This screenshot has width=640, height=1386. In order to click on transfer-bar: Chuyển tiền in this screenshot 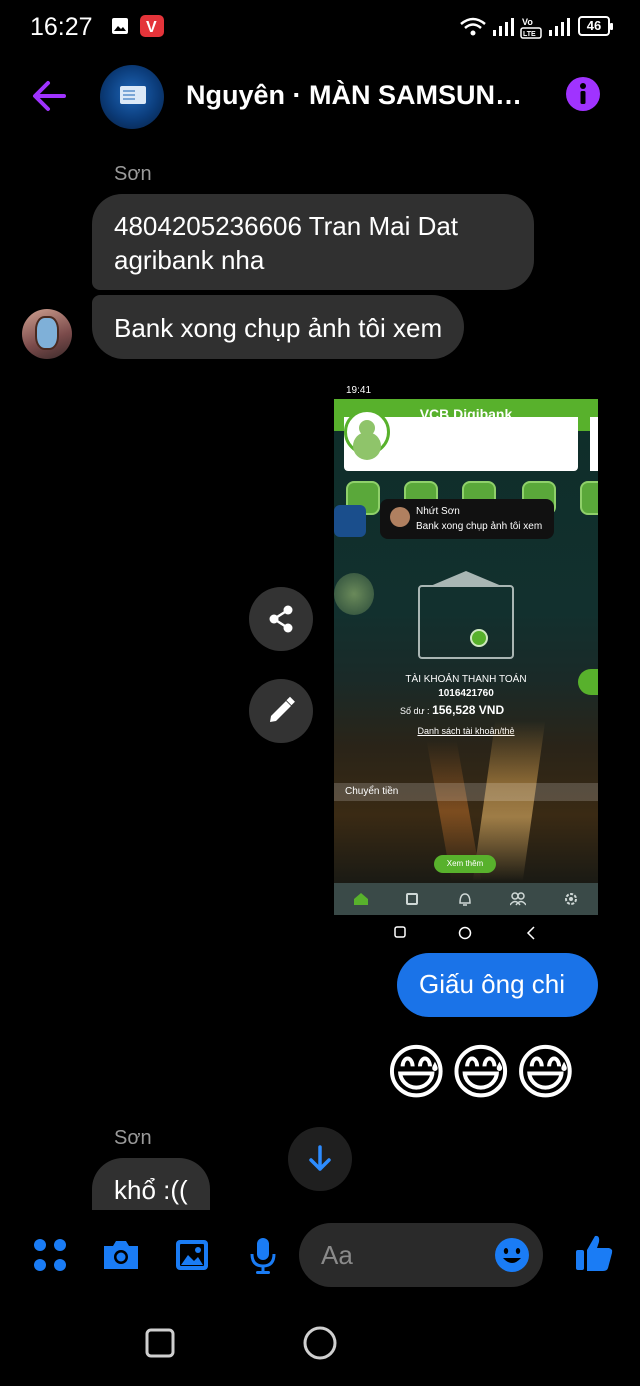, I will do `click(466, 792)`.